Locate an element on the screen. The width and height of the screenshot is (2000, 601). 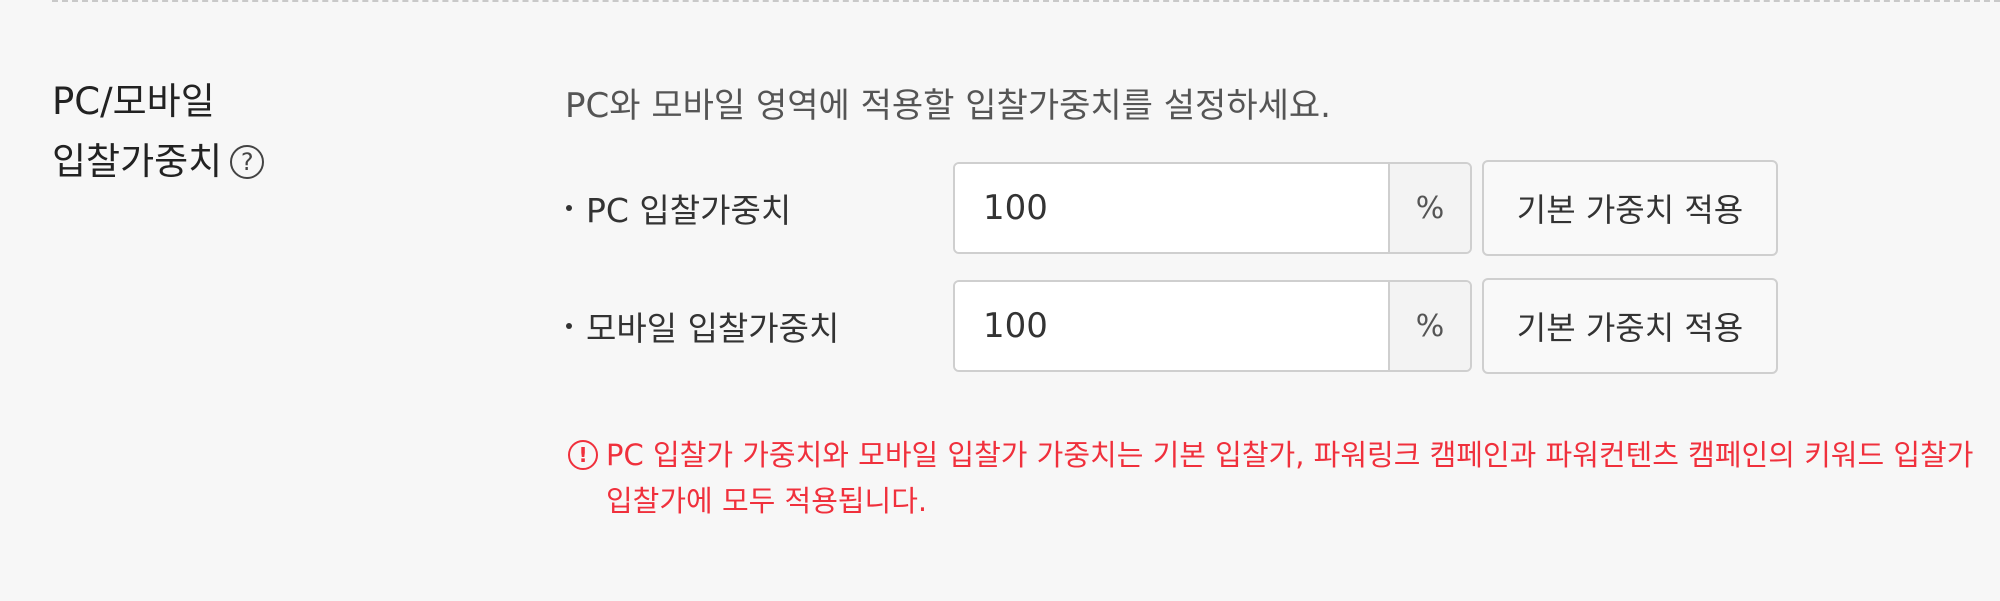
section-title-line1: PC/모바일 is located at coordinates (133, 101).